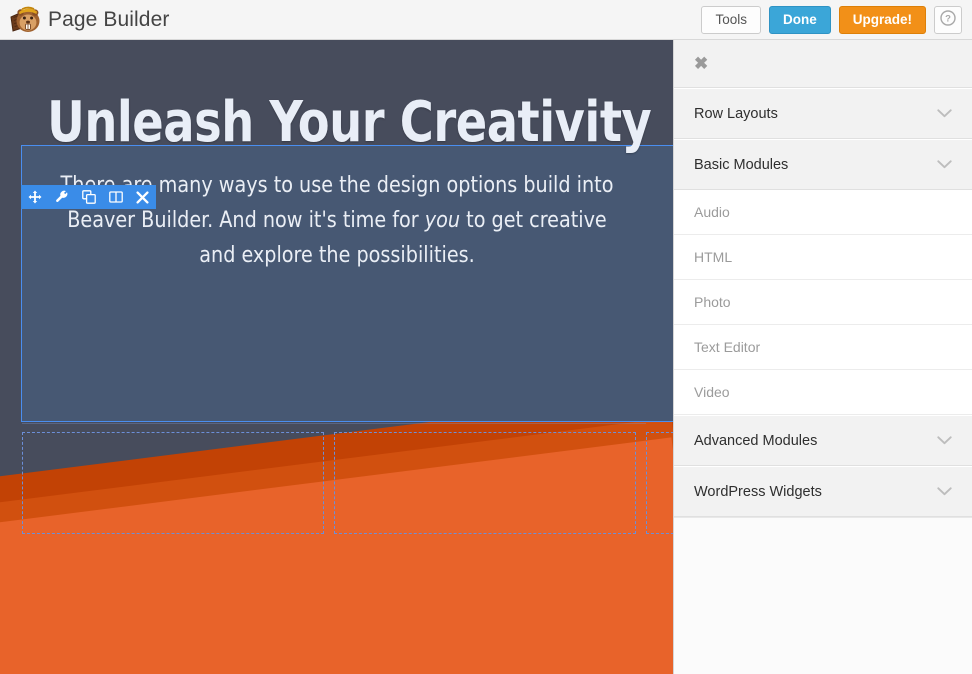  I want to click on columns-icon, so click(115, 197).